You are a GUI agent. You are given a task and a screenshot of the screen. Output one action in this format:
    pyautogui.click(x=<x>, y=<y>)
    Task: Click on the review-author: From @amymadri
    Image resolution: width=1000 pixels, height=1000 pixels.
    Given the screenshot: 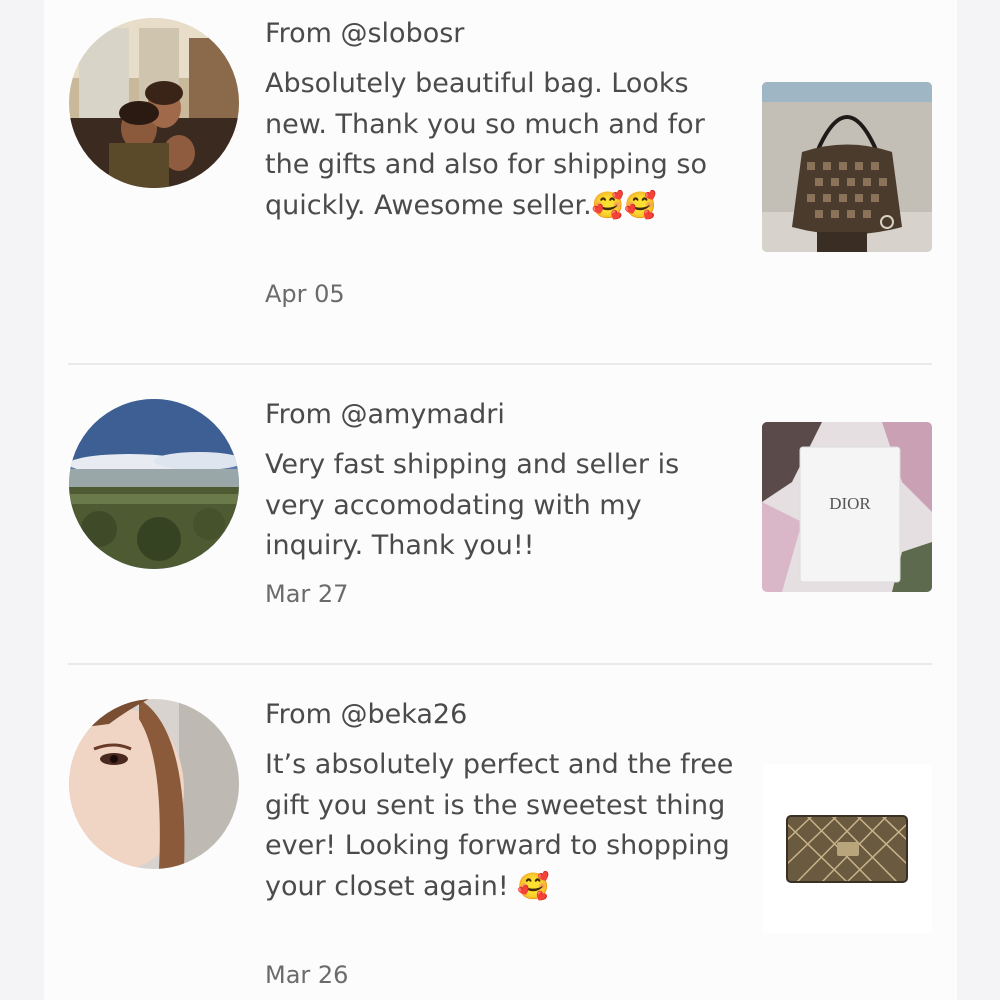 What is the action you would take?
    pyautogui.click(x=385, y=414)
    